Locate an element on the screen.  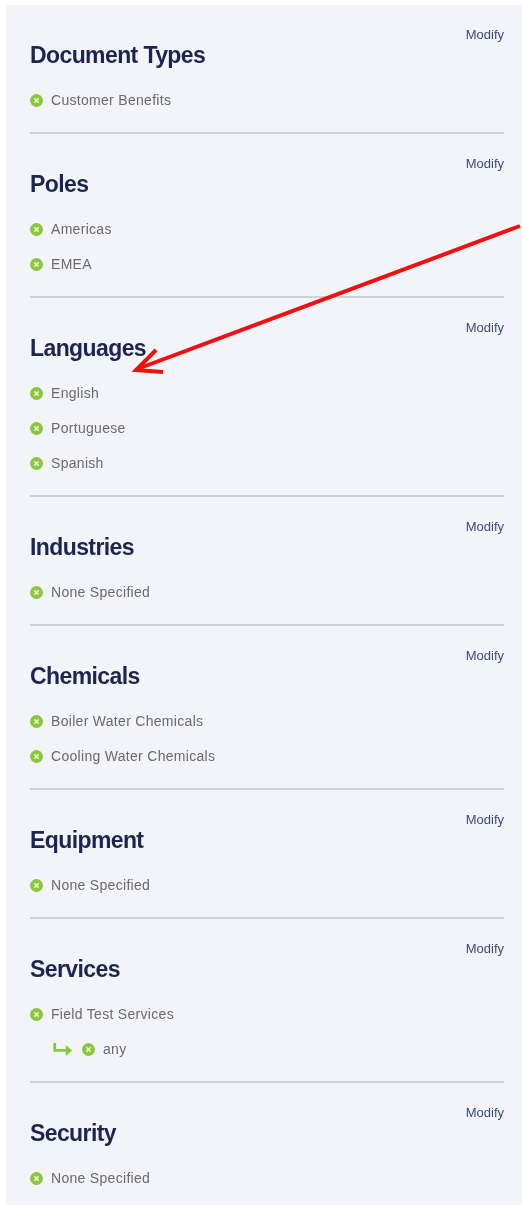
filter-value: Field Test Services is located at coordinates (112, 1014).